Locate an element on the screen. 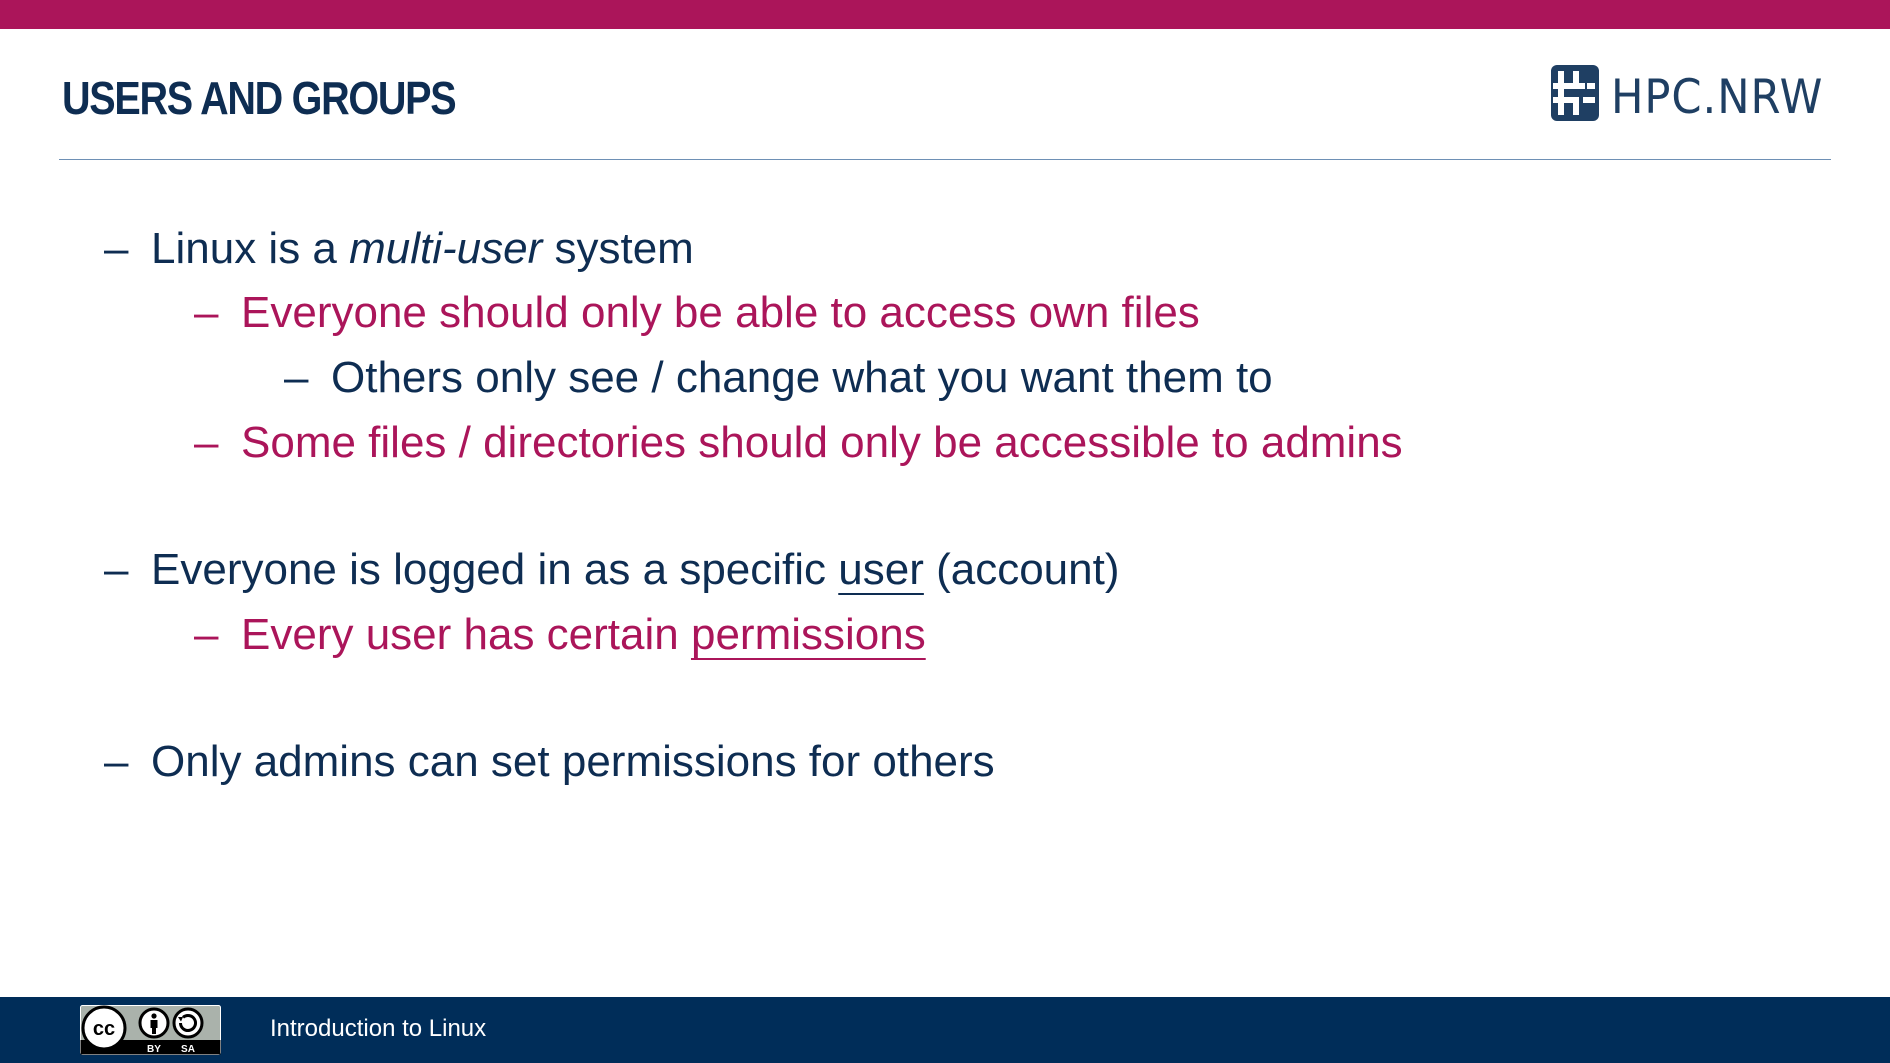 Image resolution: width=1890 pixels, height=1063 pixels. underlined-term: permissions is located at coordinates (808, 634).